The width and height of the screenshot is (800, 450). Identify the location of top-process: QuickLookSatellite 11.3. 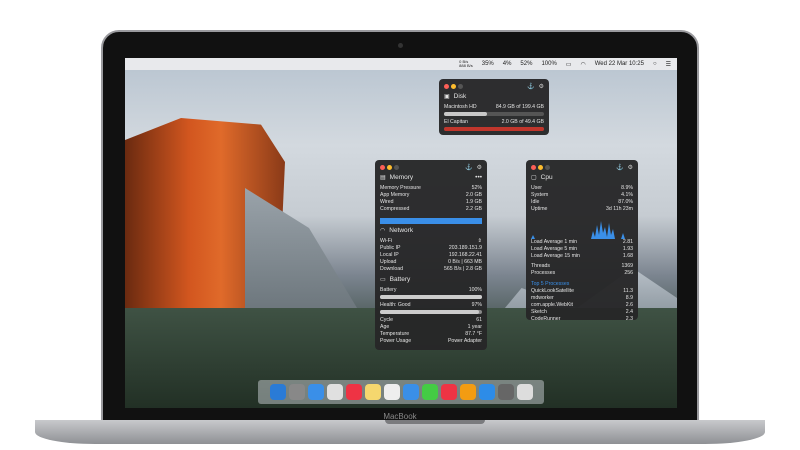
(582, 291).